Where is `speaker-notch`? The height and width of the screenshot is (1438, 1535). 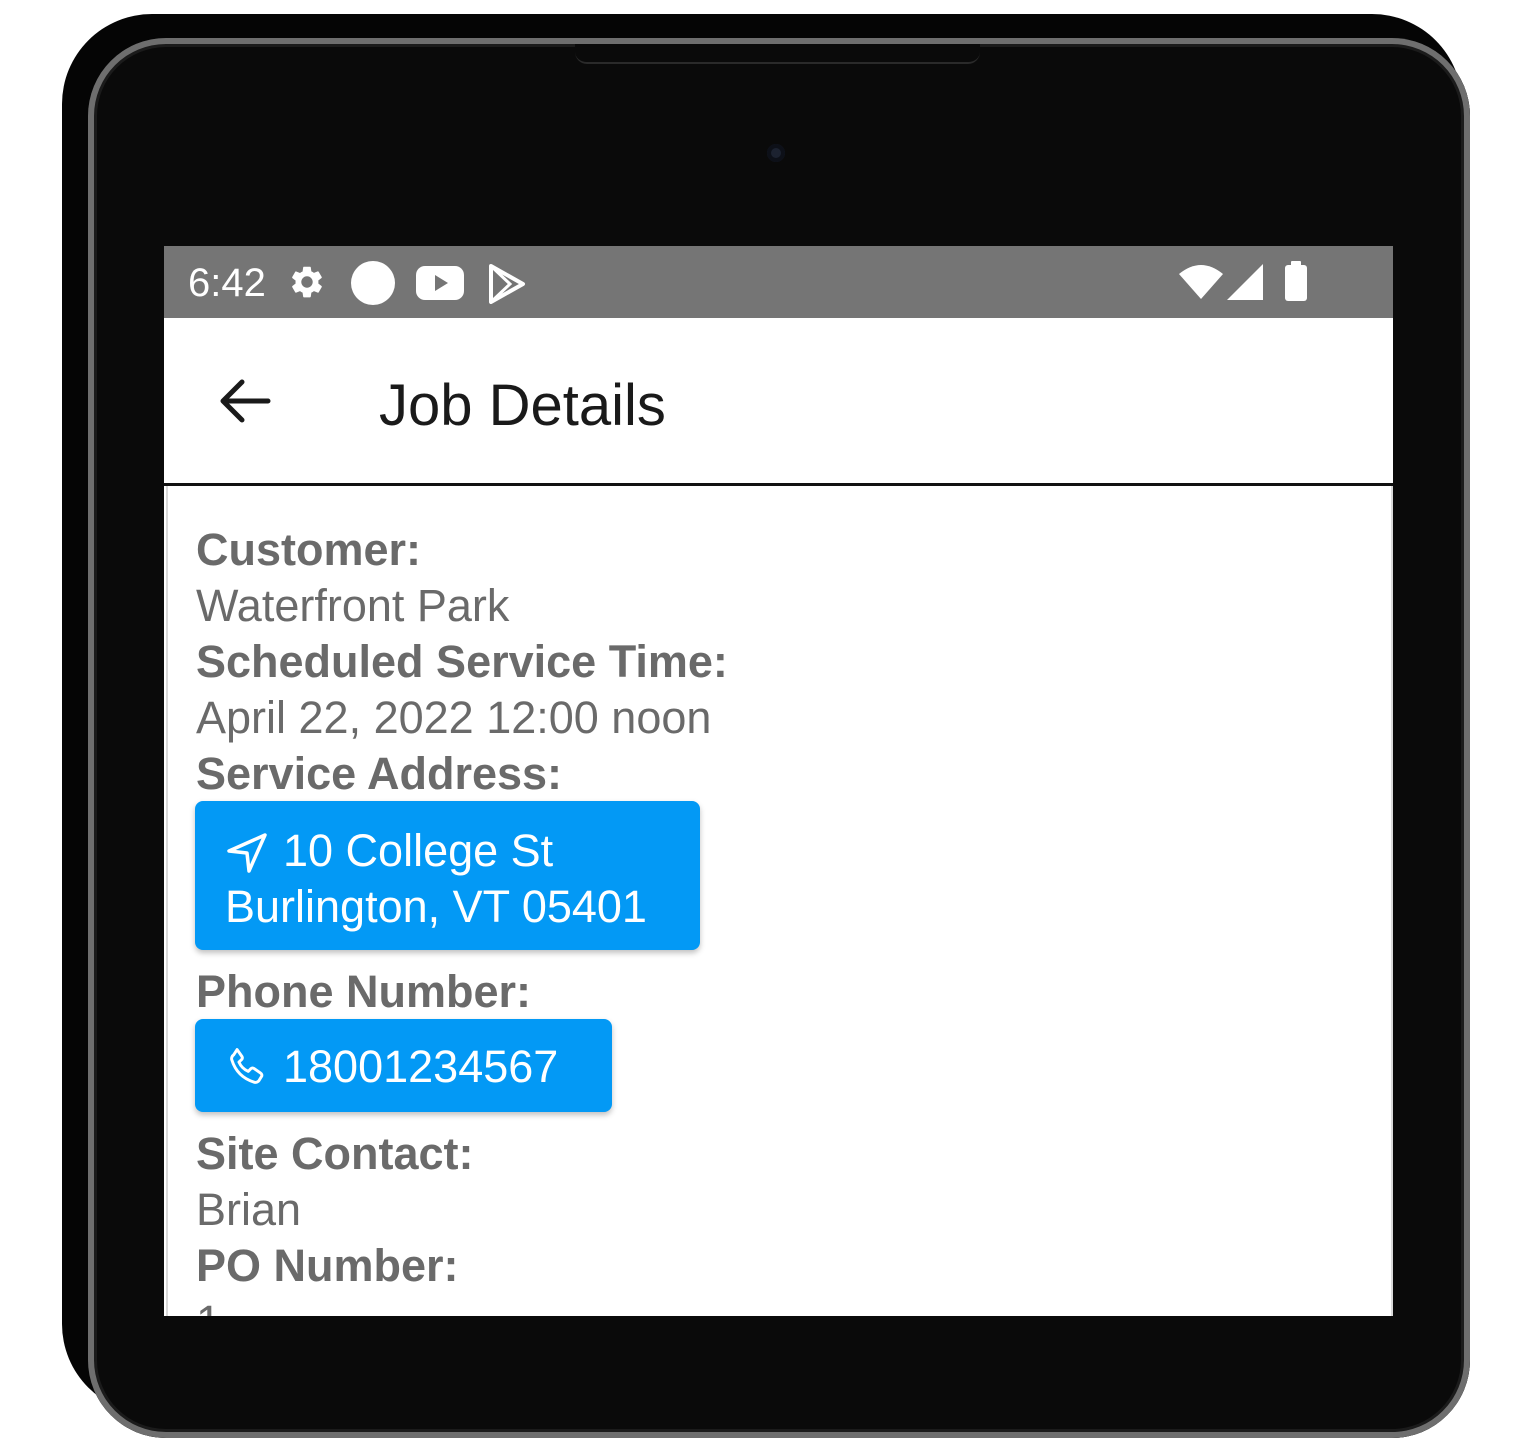
speaker-notch is located at coordinates (777, 54).